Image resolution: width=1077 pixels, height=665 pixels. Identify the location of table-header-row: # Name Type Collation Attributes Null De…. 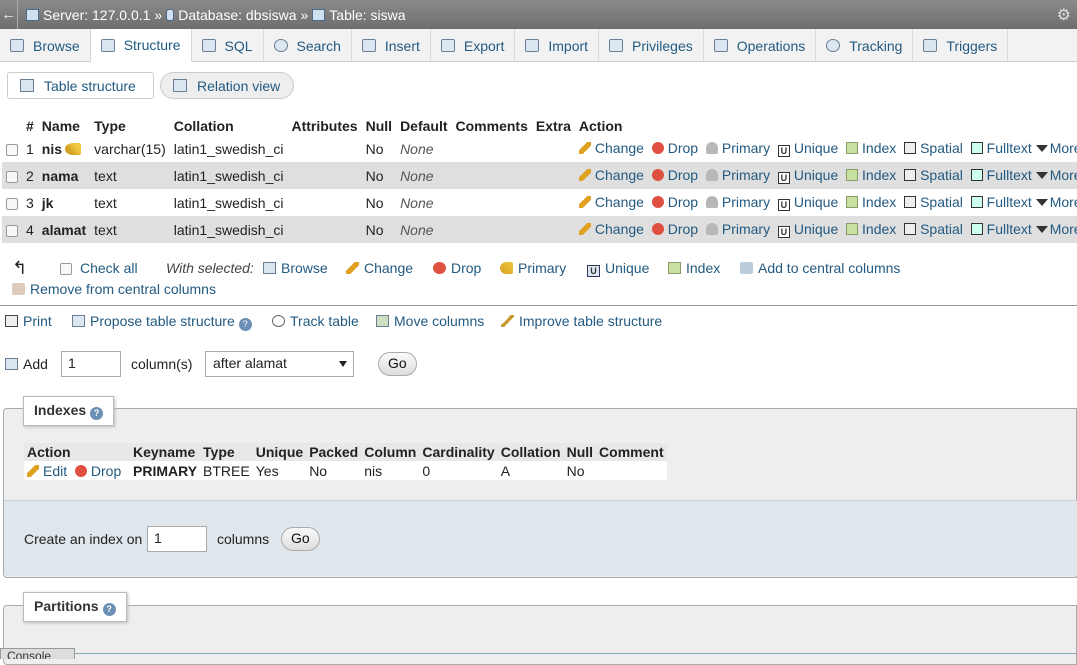
(539, 126).